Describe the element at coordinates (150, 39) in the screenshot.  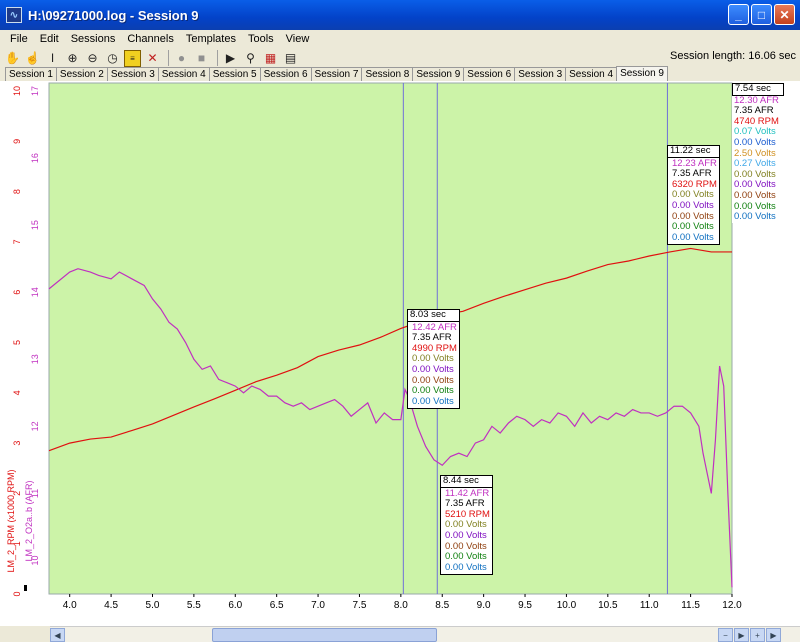
I see `menu-channels: Channels` at that location.